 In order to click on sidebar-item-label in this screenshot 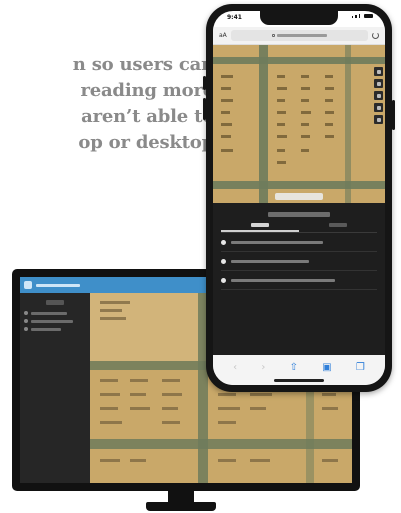, I will do `click(49, 313)`.